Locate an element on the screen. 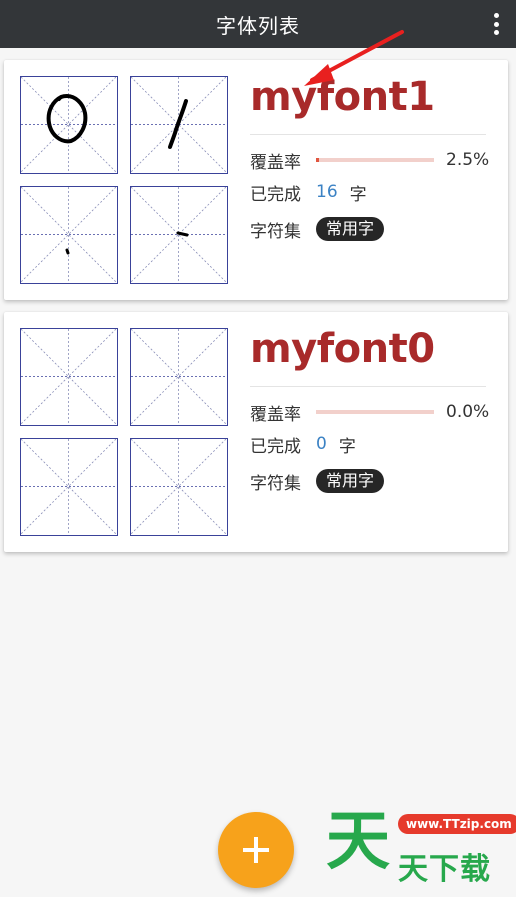  plus-icon is located at coordinates (256, 850).